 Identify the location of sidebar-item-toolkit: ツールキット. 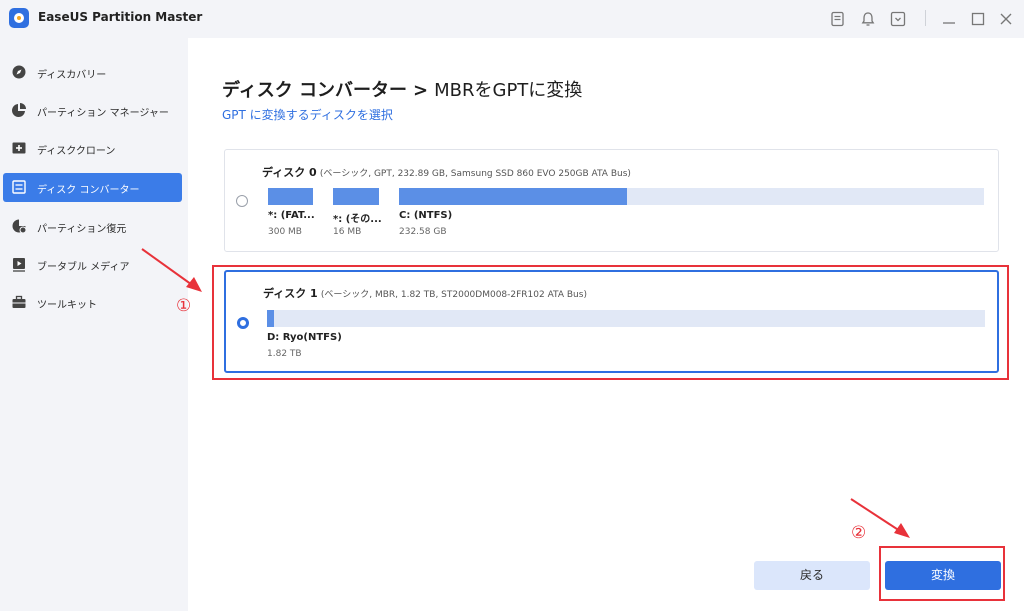
(92, 302).